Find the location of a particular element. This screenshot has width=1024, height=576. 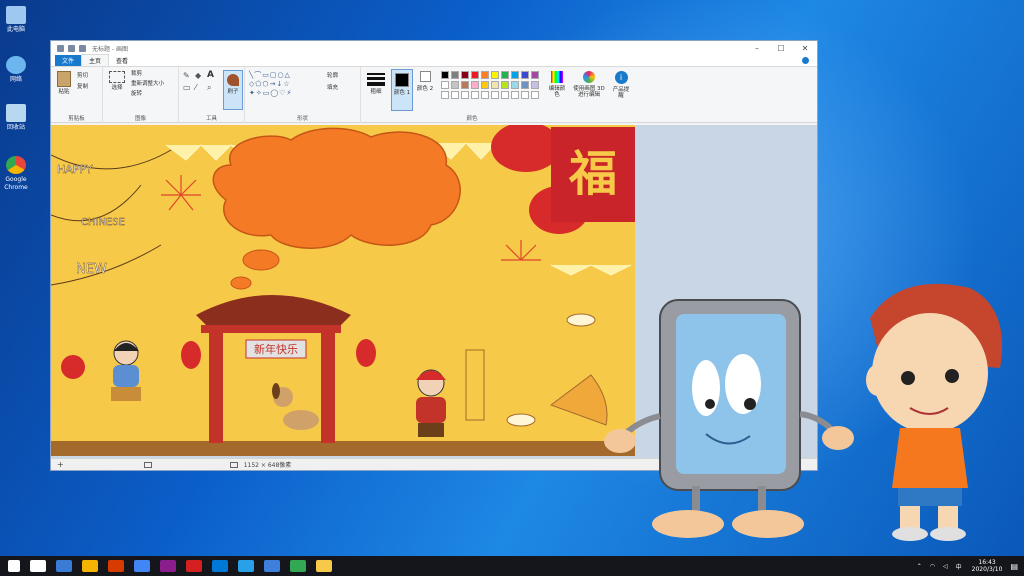

resize-button: 重新调整大小 is located at coordinates (147, 84).